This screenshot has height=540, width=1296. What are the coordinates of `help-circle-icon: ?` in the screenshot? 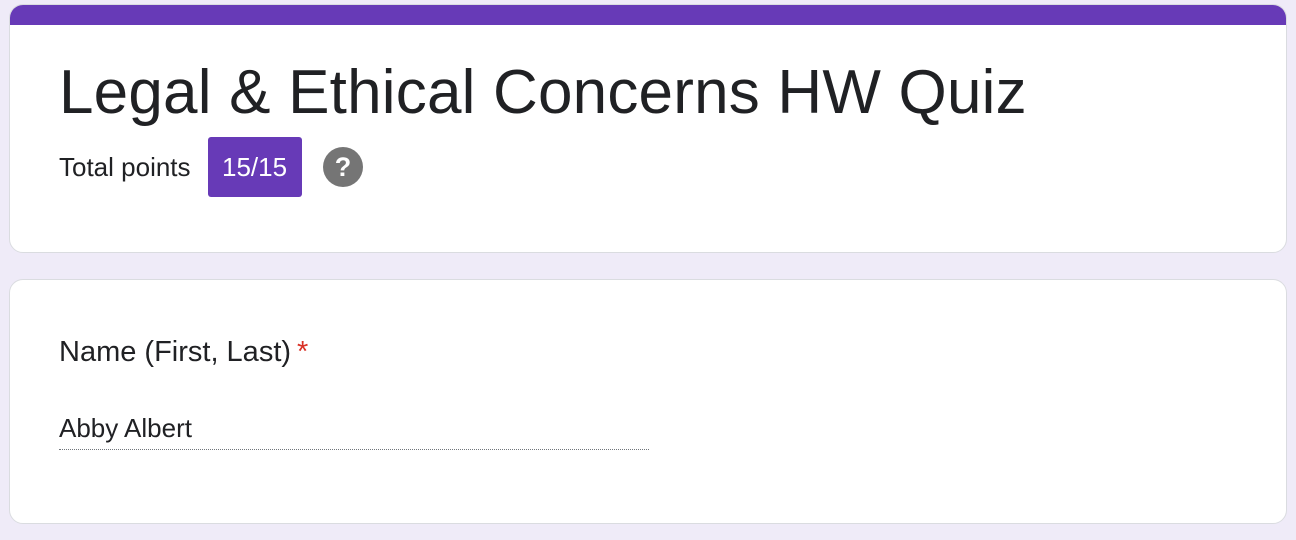 It's located at (342, 167).